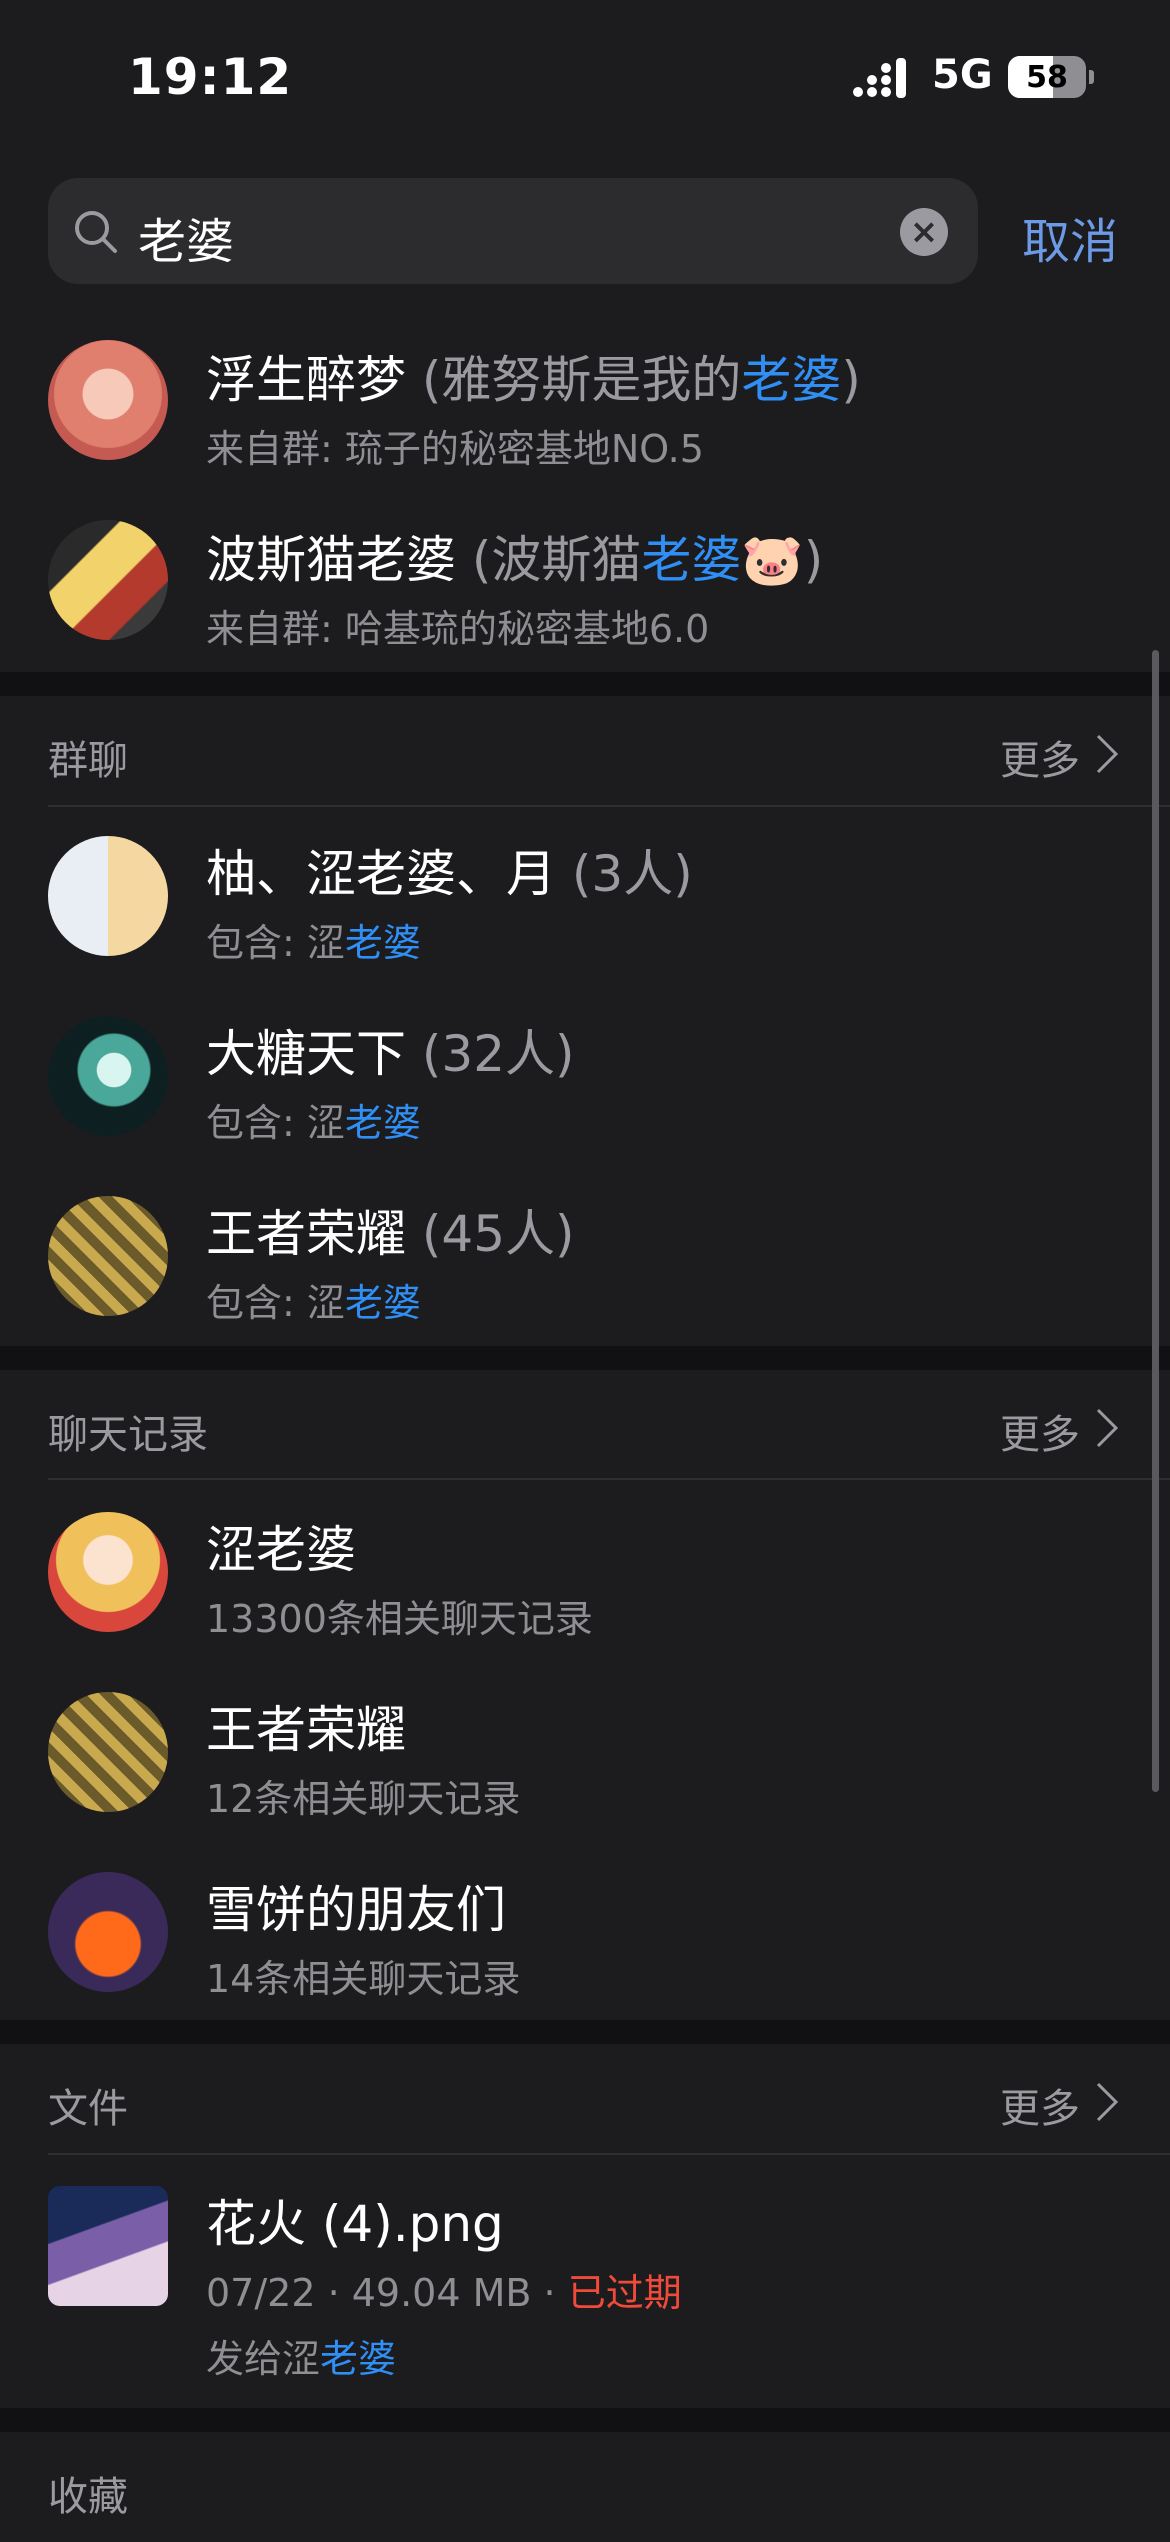 The image size is (1170, 2542). Describe the element at coordinates (1155, 1221) in the screenshot. I see `scrollbar` at that location.